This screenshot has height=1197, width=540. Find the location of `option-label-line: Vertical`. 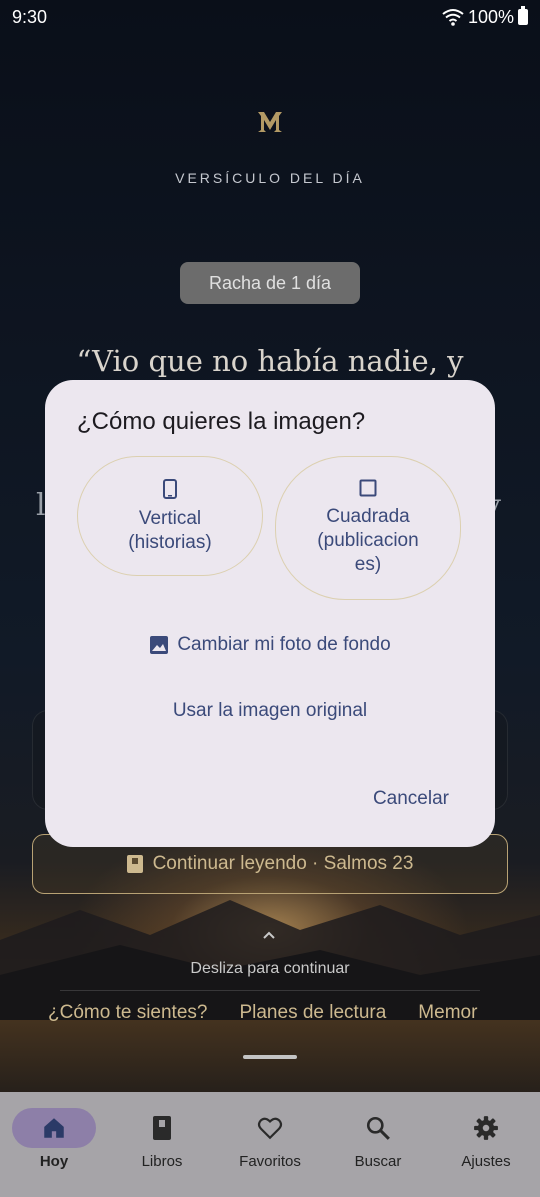

option-label-line: Vertical is located at coordinates (170, 518).